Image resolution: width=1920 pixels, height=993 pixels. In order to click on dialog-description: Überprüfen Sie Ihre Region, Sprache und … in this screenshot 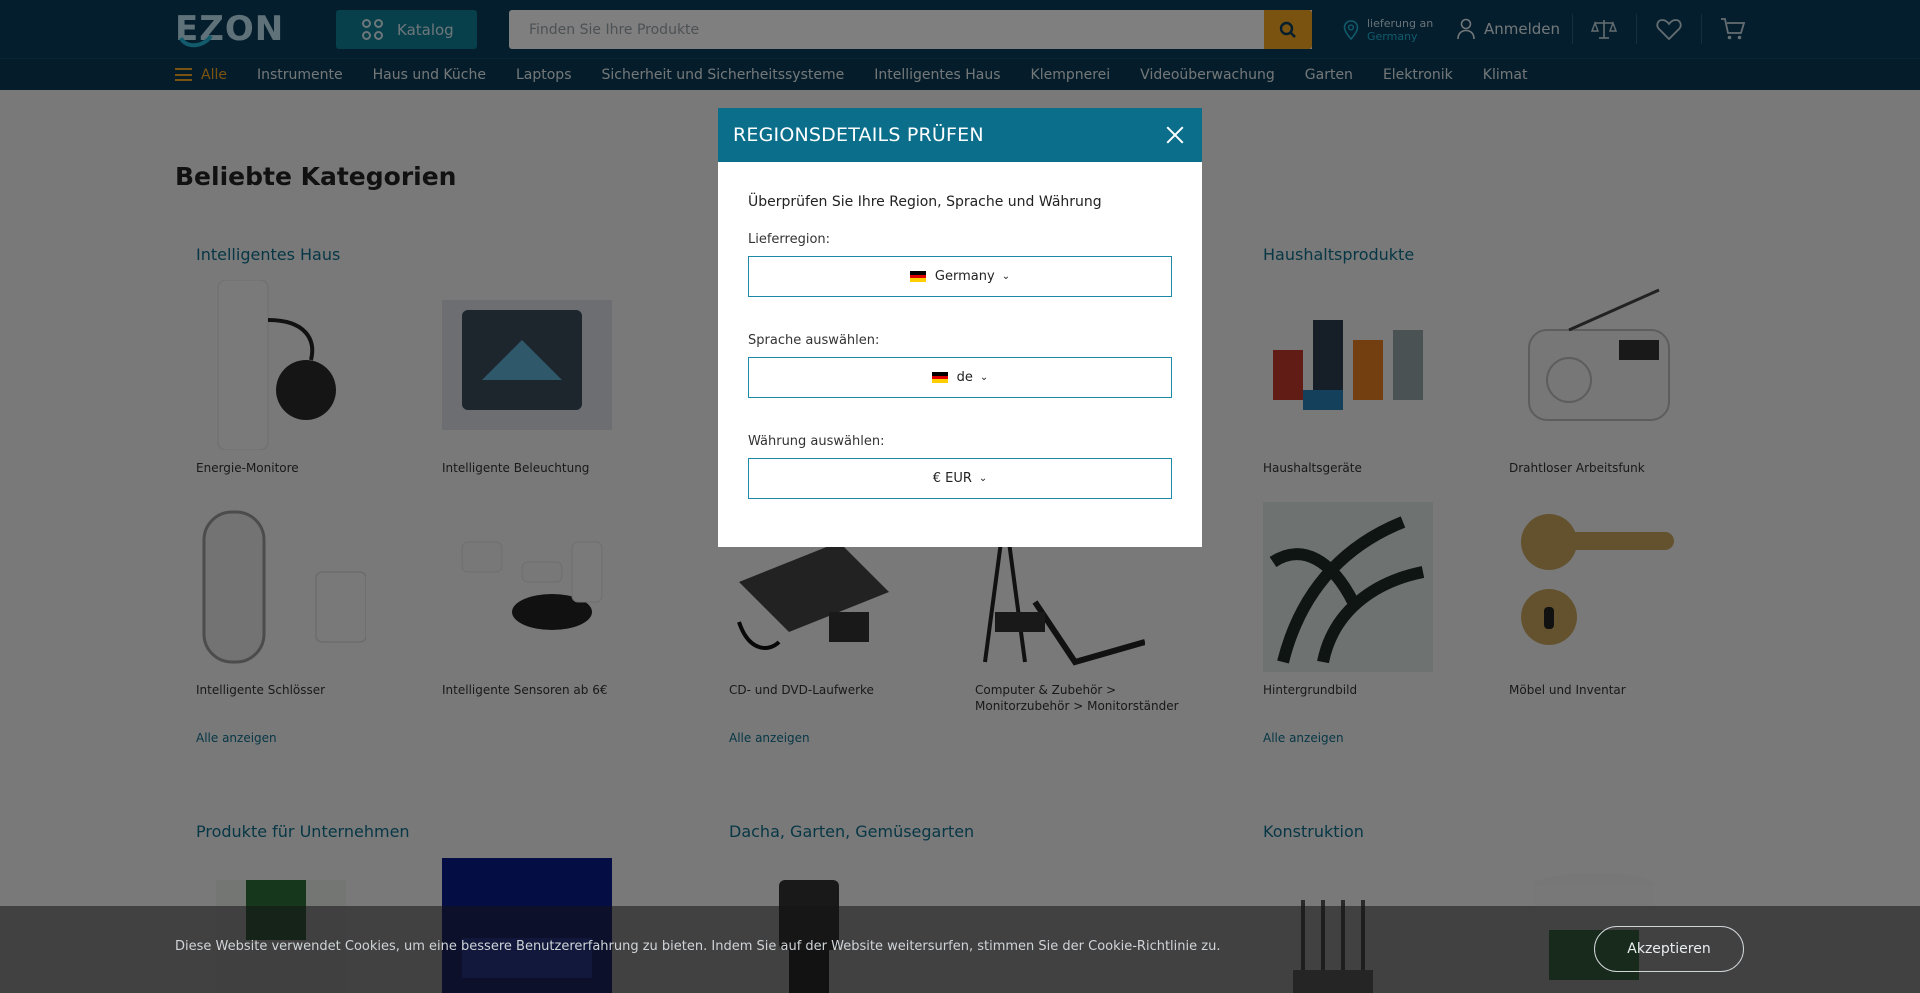, I will do `click(925, 202)`.